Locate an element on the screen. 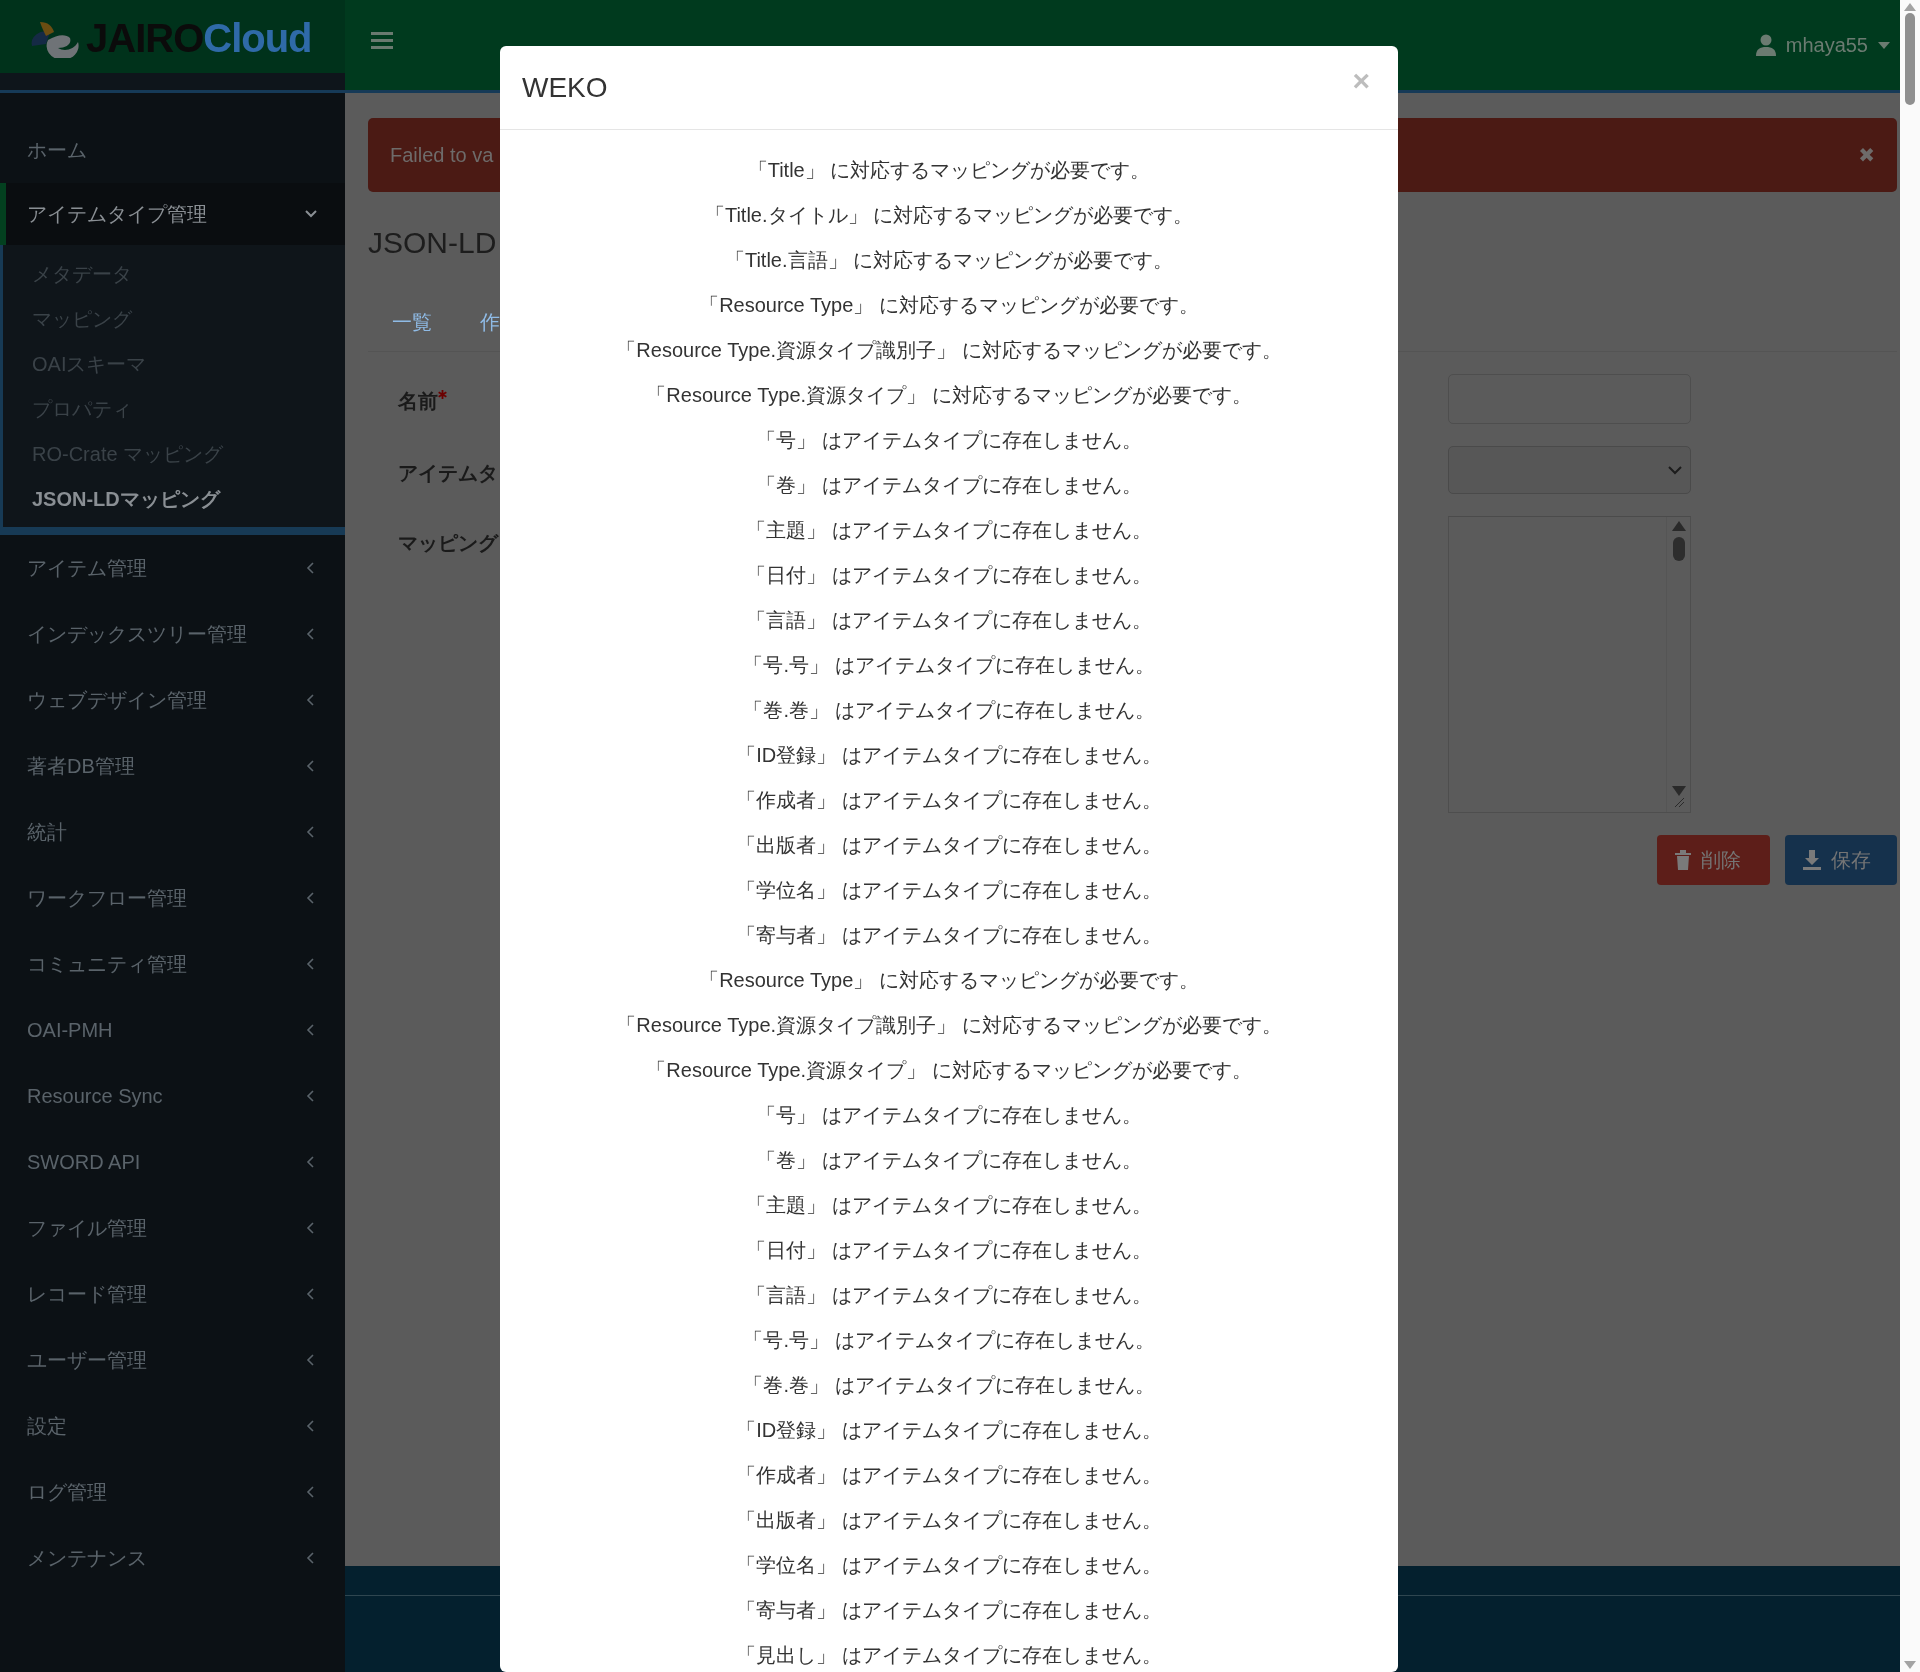  chevron-down-icon is located at coordinates (1675, 470).